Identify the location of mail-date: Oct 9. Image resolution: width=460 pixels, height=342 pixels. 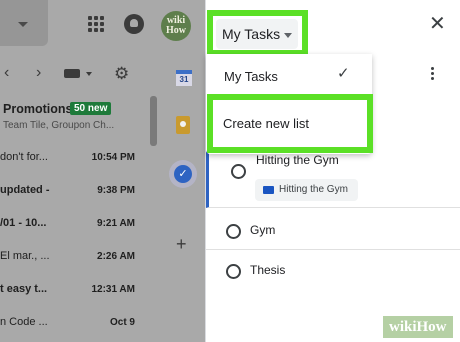
(122, 322).